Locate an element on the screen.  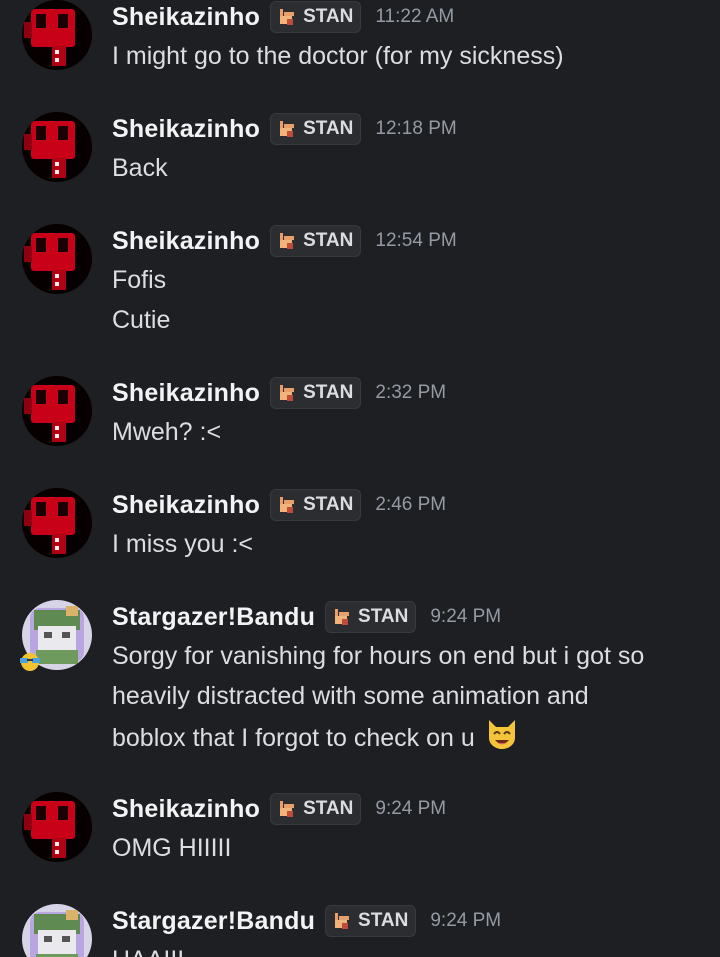
message-text: Mweh? :< is located at coordinates (167, 432).